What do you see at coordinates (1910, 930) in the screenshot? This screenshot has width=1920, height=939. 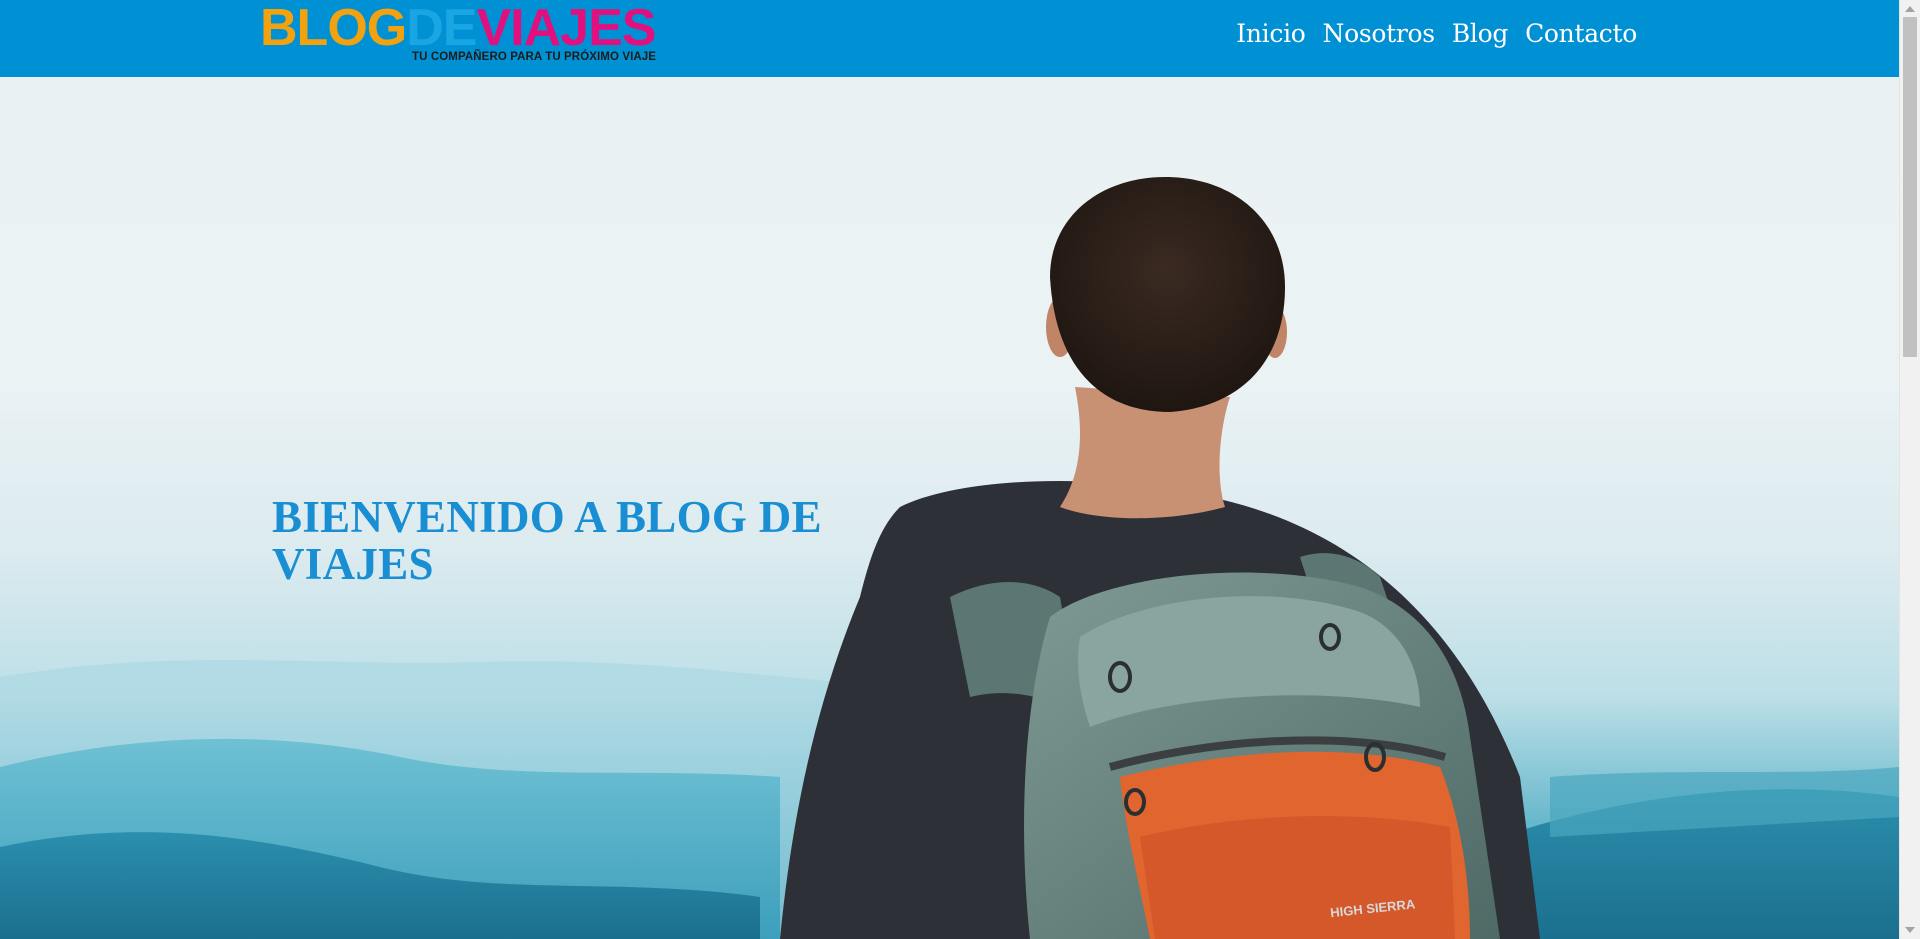 I see `scroll-down-icon` at bounding box center [1910, 930].